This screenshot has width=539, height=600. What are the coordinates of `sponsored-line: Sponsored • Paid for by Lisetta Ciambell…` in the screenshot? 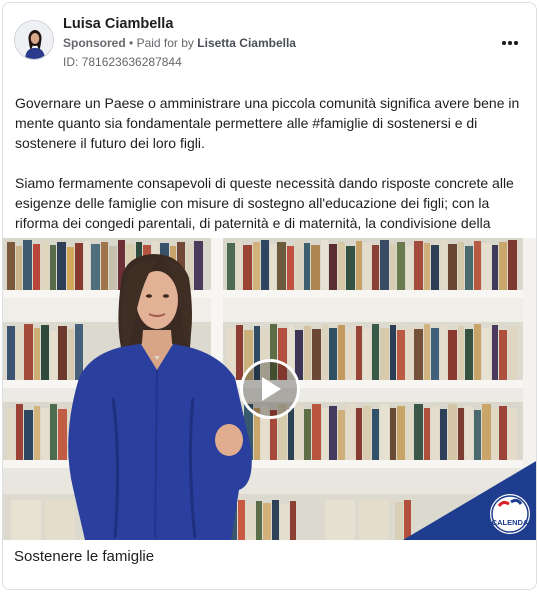 It's located at (179, 43).